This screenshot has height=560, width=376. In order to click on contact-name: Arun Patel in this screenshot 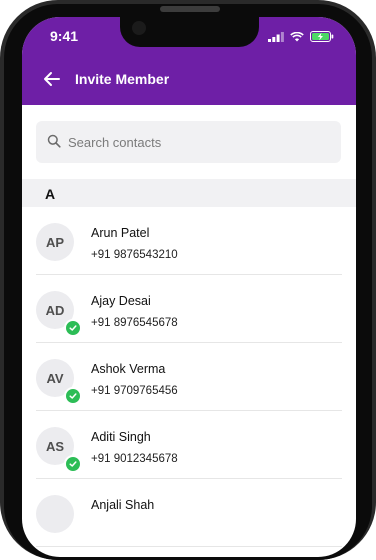, I will do `click(120, 233)`.